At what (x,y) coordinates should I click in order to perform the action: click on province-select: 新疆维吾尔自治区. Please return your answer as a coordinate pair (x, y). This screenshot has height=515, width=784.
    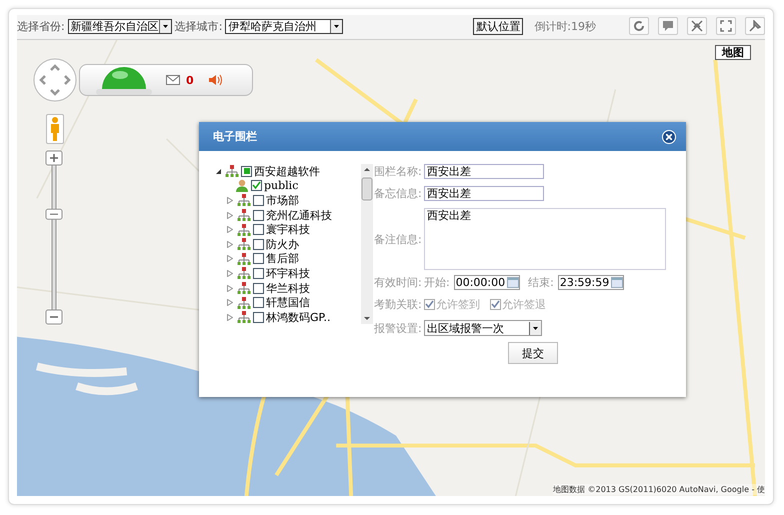
    Looking at the image, I should click on (120, 26).